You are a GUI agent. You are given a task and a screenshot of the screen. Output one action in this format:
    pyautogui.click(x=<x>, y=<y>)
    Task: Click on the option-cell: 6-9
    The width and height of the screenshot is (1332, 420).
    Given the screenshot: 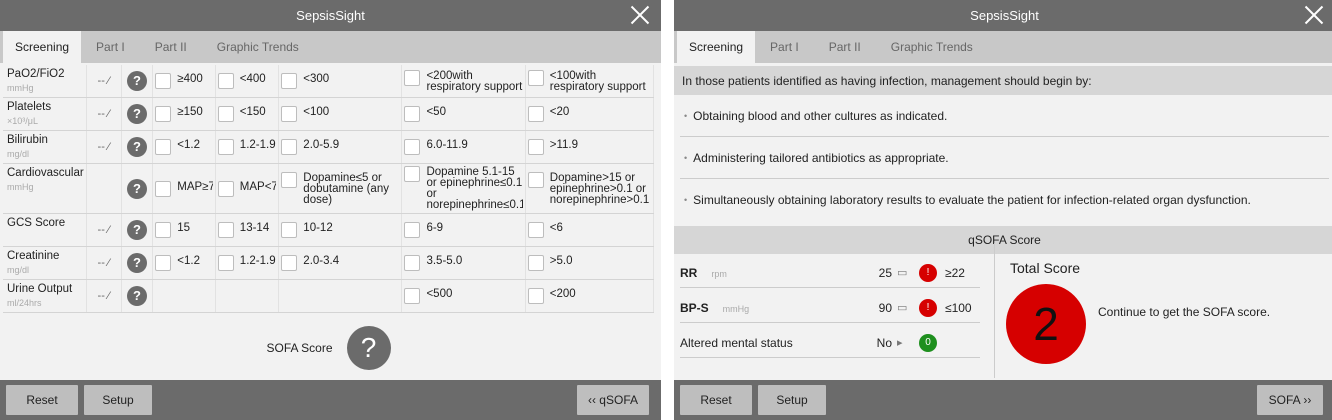 What is the action you would take?
    pyautogui.click(x=463, y=230)
    